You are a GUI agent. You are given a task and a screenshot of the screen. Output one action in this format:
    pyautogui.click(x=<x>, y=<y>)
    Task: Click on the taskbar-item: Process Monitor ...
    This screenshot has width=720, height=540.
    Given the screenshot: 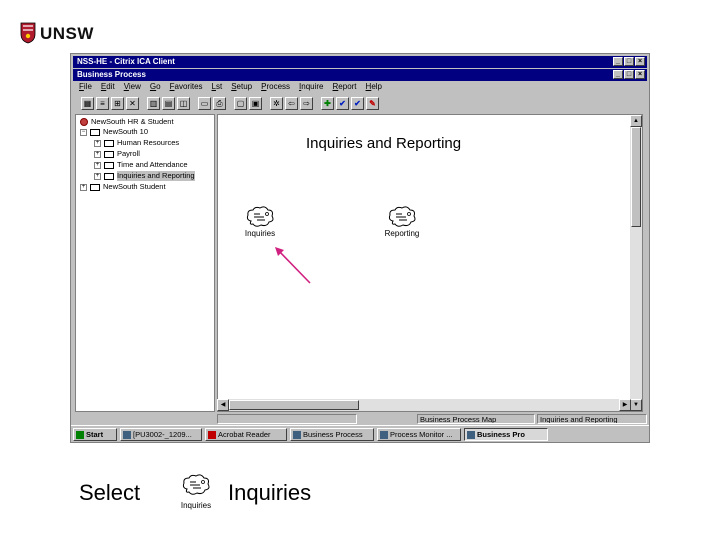 What is the action you would take?
    pyautogui.click(x=419, y=434)
    